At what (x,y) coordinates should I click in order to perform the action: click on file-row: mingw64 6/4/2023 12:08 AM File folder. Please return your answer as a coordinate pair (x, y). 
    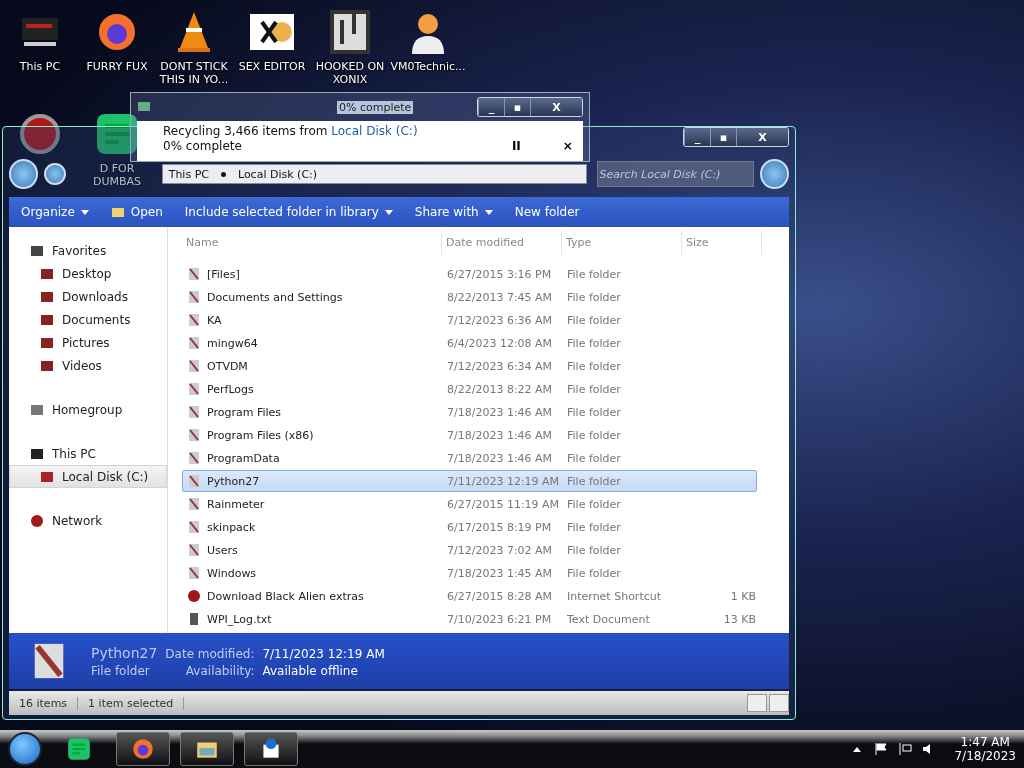
    Looking at the image, I should click on (469, 343).